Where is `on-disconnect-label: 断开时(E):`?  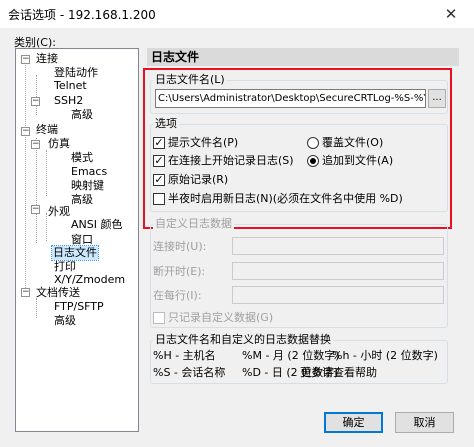 on-disconnect-label: 断开时(E): is located at coordinates (179, 271).